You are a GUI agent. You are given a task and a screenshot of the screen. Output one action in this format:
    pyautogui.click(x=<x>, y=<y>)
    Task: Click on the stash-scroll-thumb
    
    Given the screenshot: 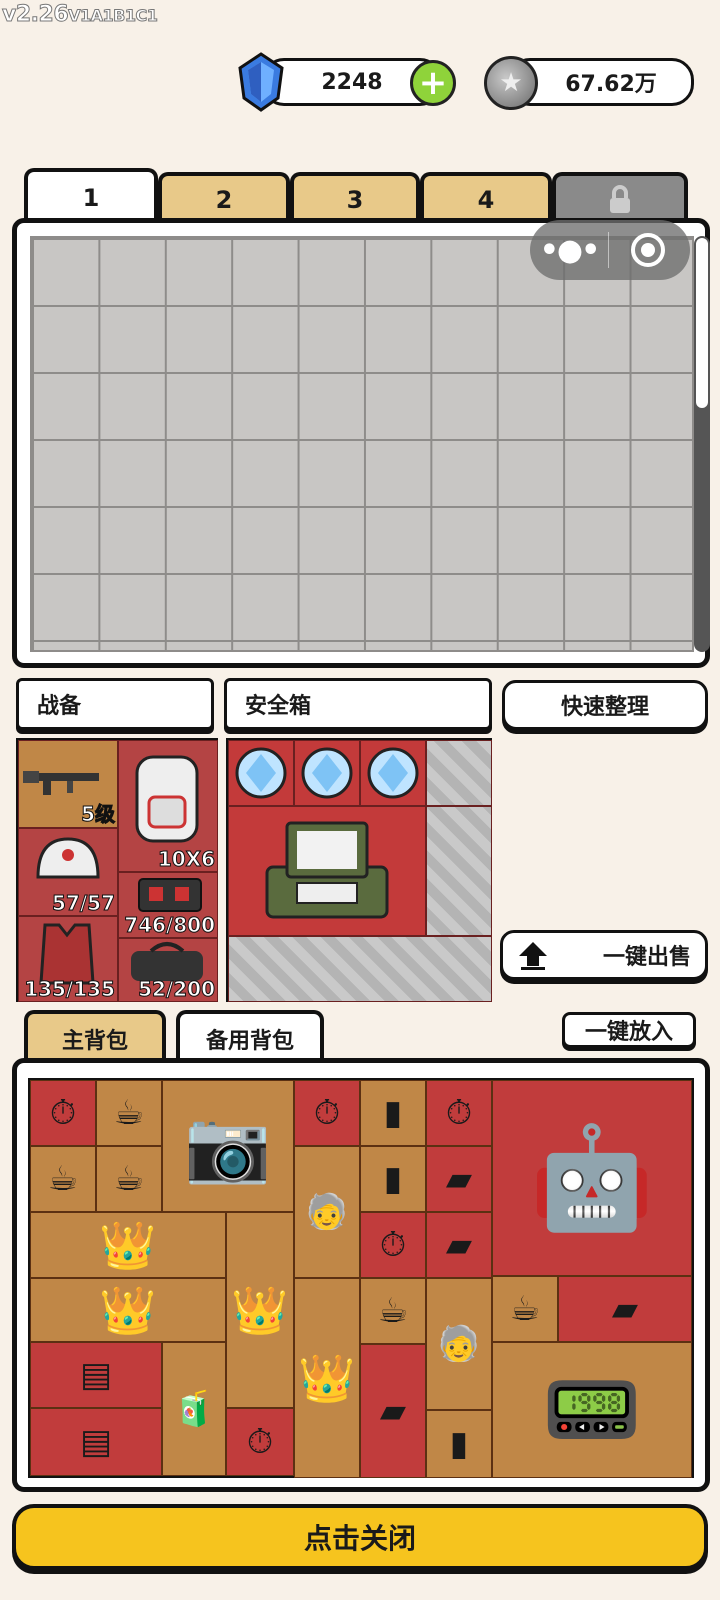 What is the action you would take?
    pyautogui.click(x=702, y=323)
    